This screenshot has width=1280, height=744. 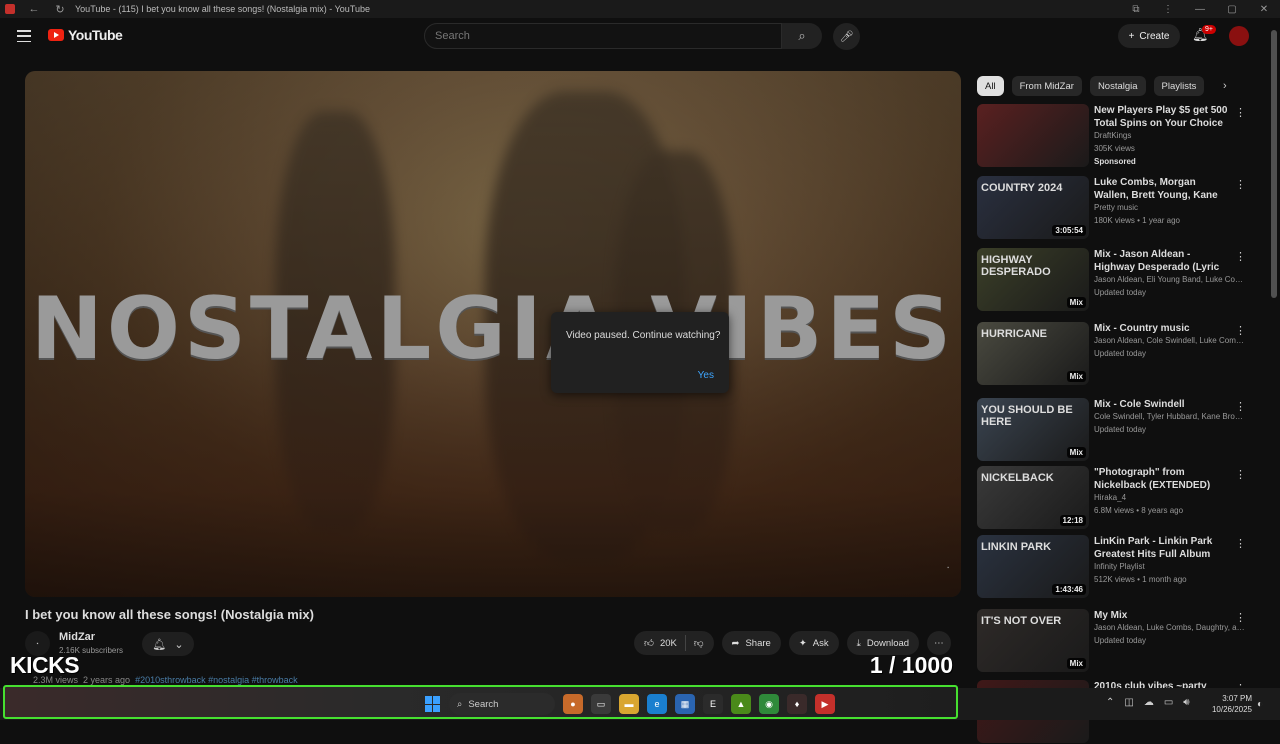 What do you see at coordinates (735, 643) in the screenshot?
I see `share-icon: ➦` at bounding box center [735, 643].